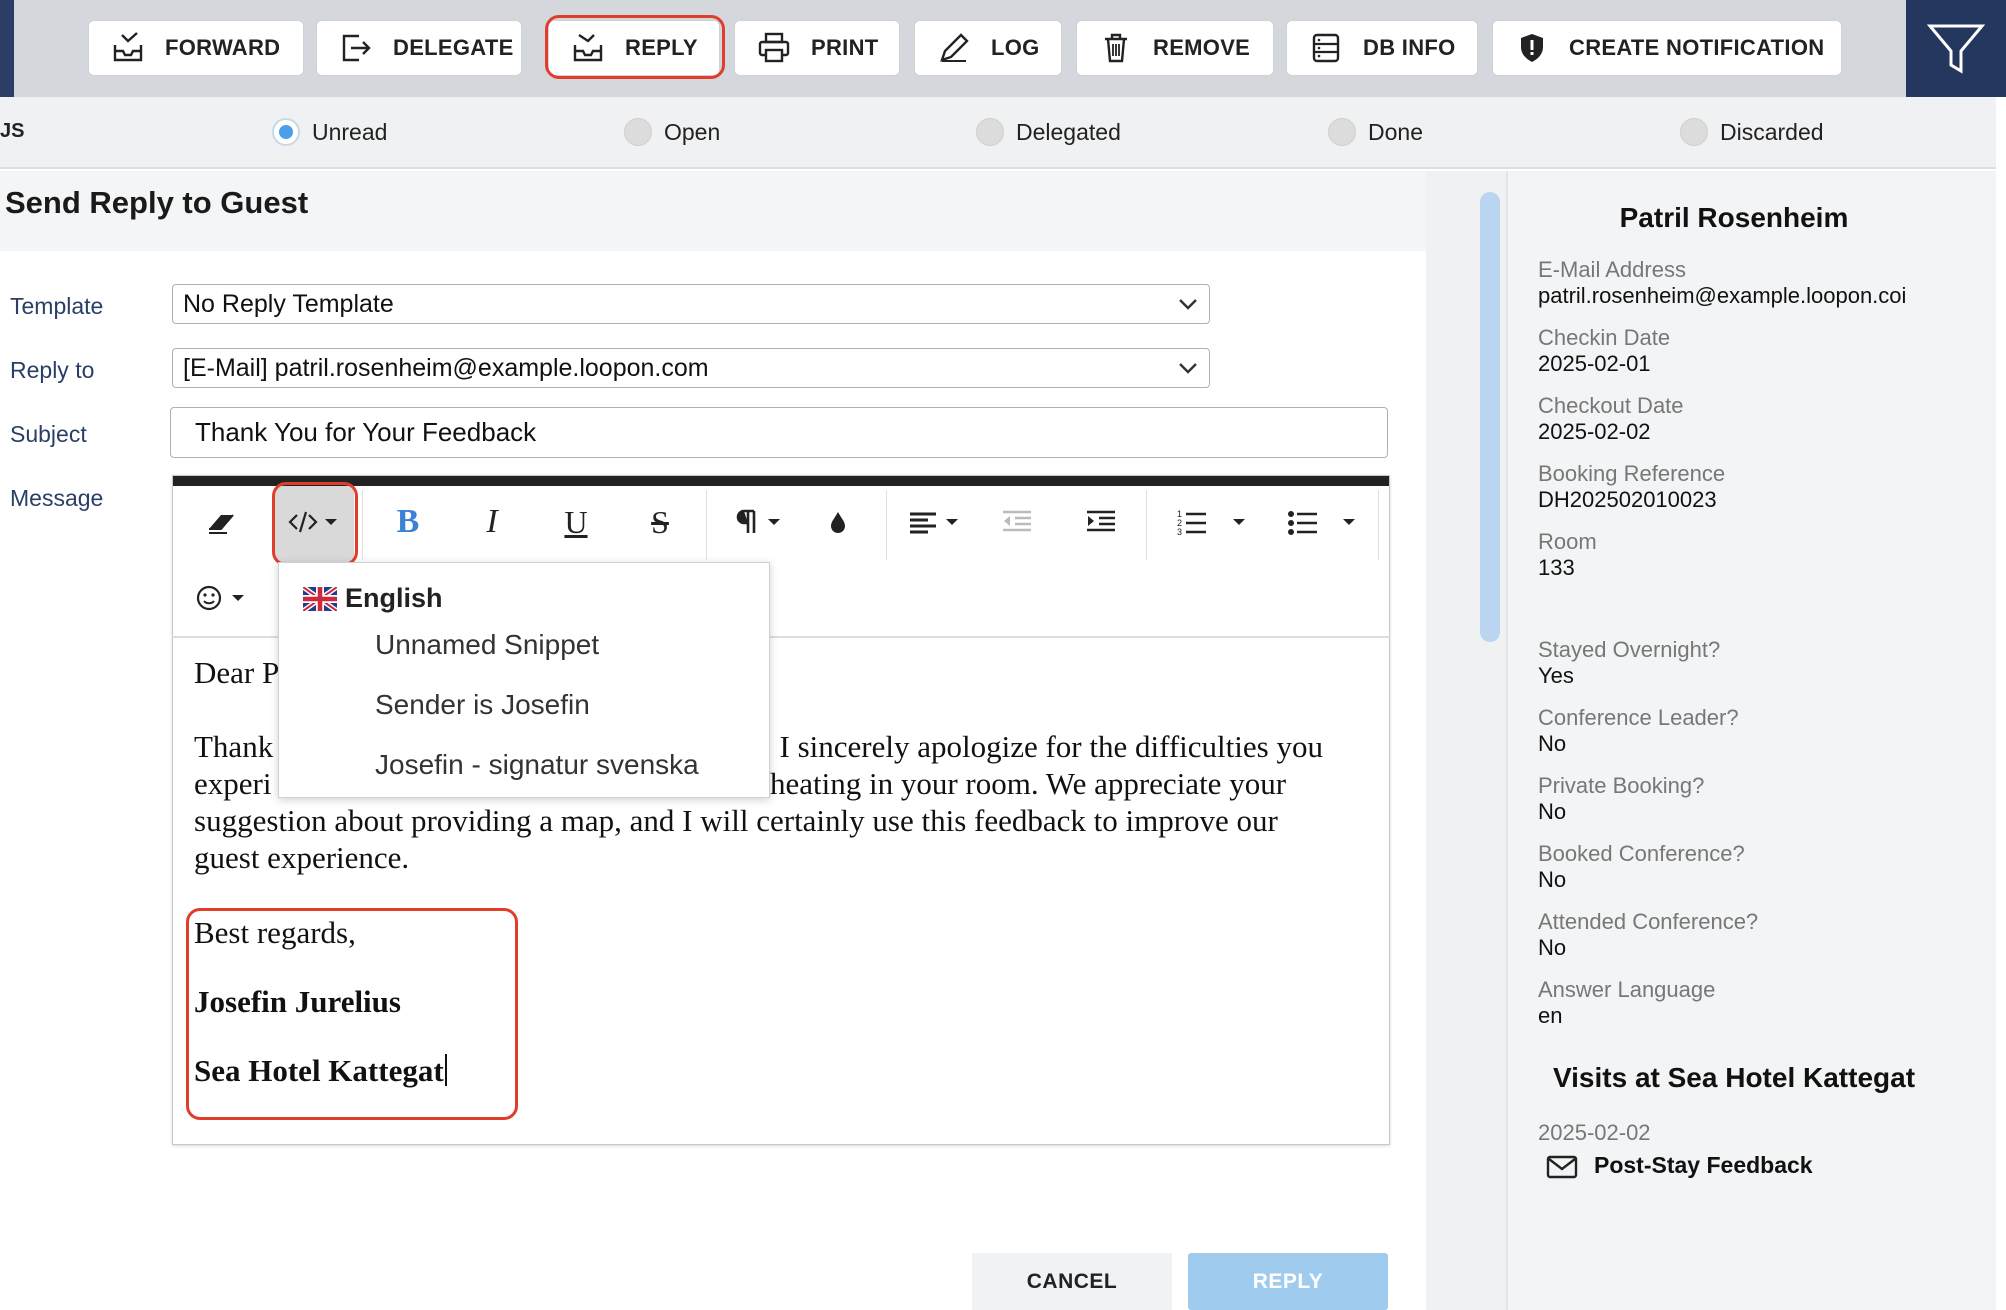 The width and height of the screenshot is (2006, 1310). I want to click on status-radio-unread: Unread, so click(329, 132).